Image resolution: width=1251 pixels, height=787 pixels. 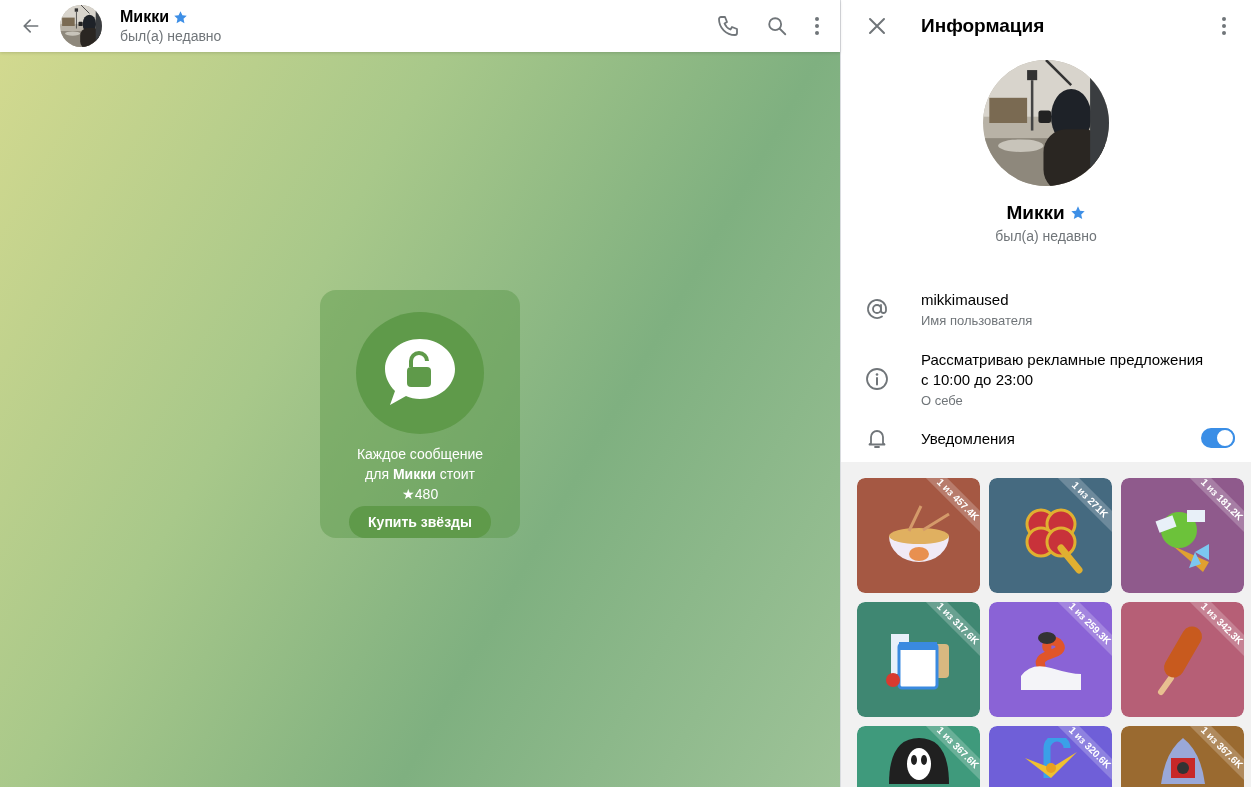 I want to click on paid-message-notice: Каждое сообщение для Микки стоит ★480, so click(x=420, y=474).